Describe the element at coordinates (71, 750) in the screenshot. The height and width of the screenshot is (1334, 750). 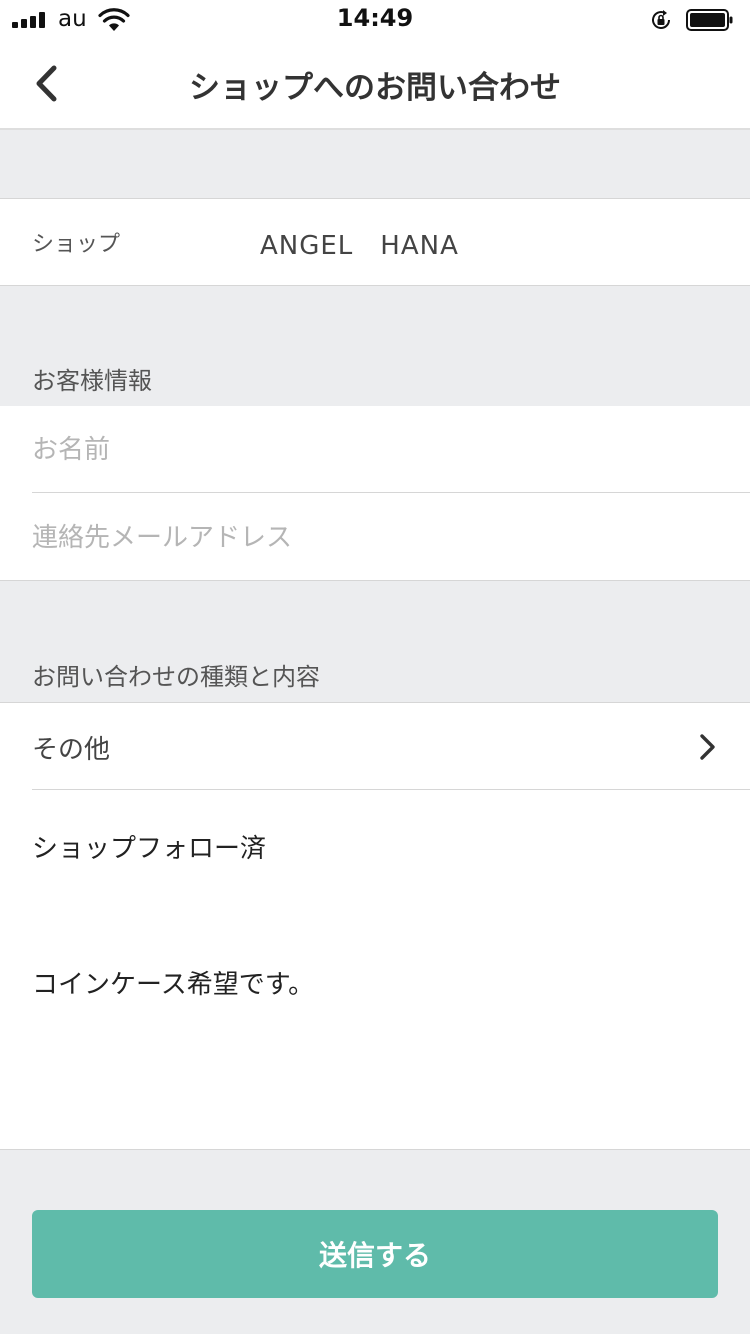
I see `inquiry-type-value: その他` at that location.